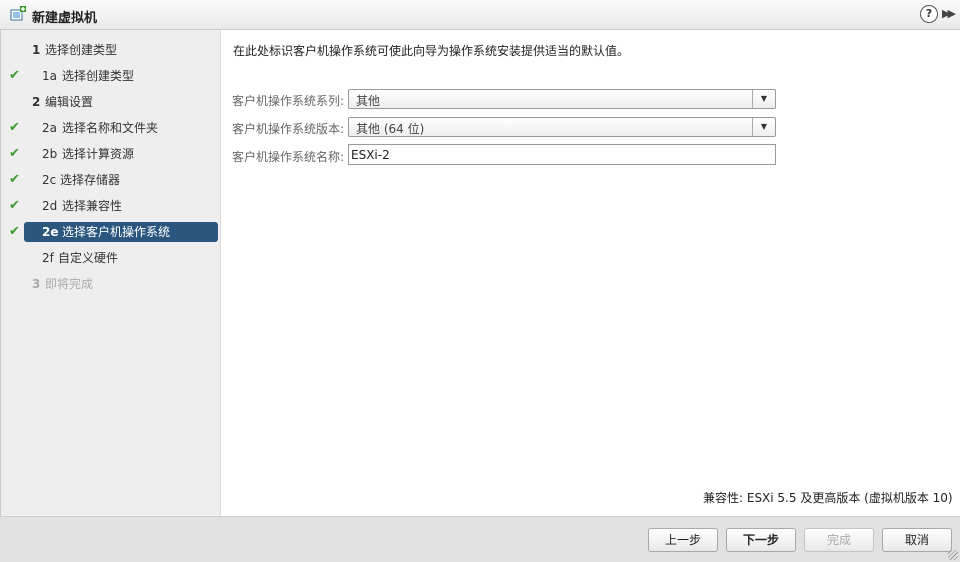 This screenshot has height=562, width=960. What do you see at coordinates (36, 102) in the screenshot?
I see `step-number: 2` at bounding box center [36, 102].